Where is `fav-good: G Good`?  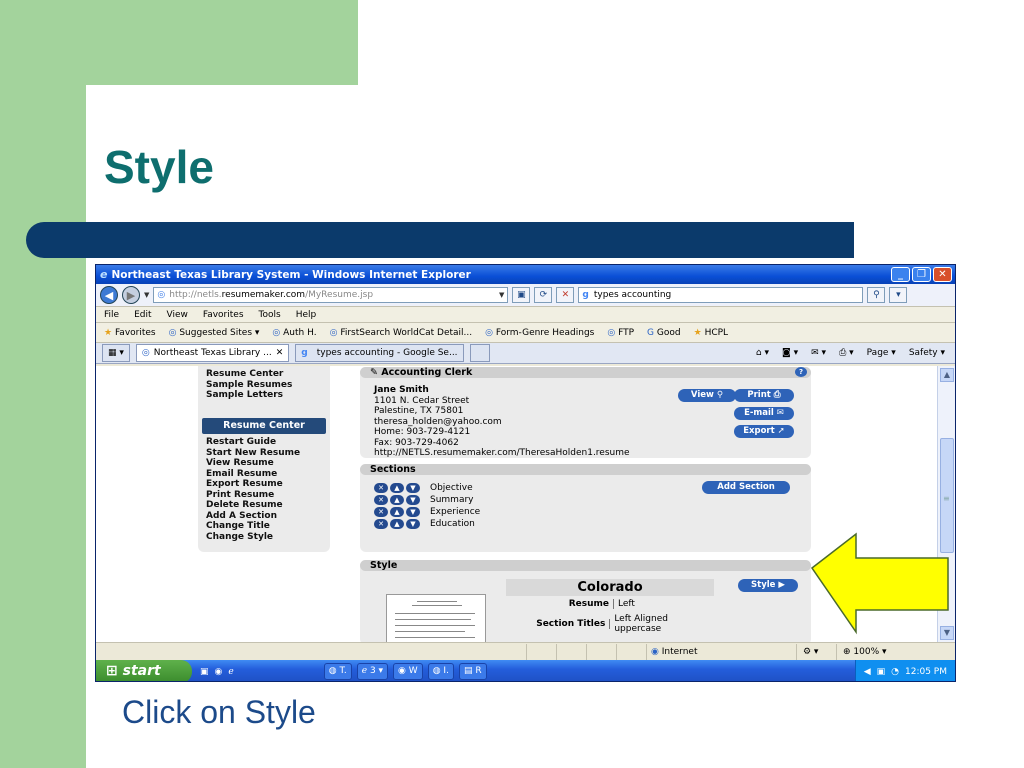 fav-good: G Good is located at coordinates (664, 333).